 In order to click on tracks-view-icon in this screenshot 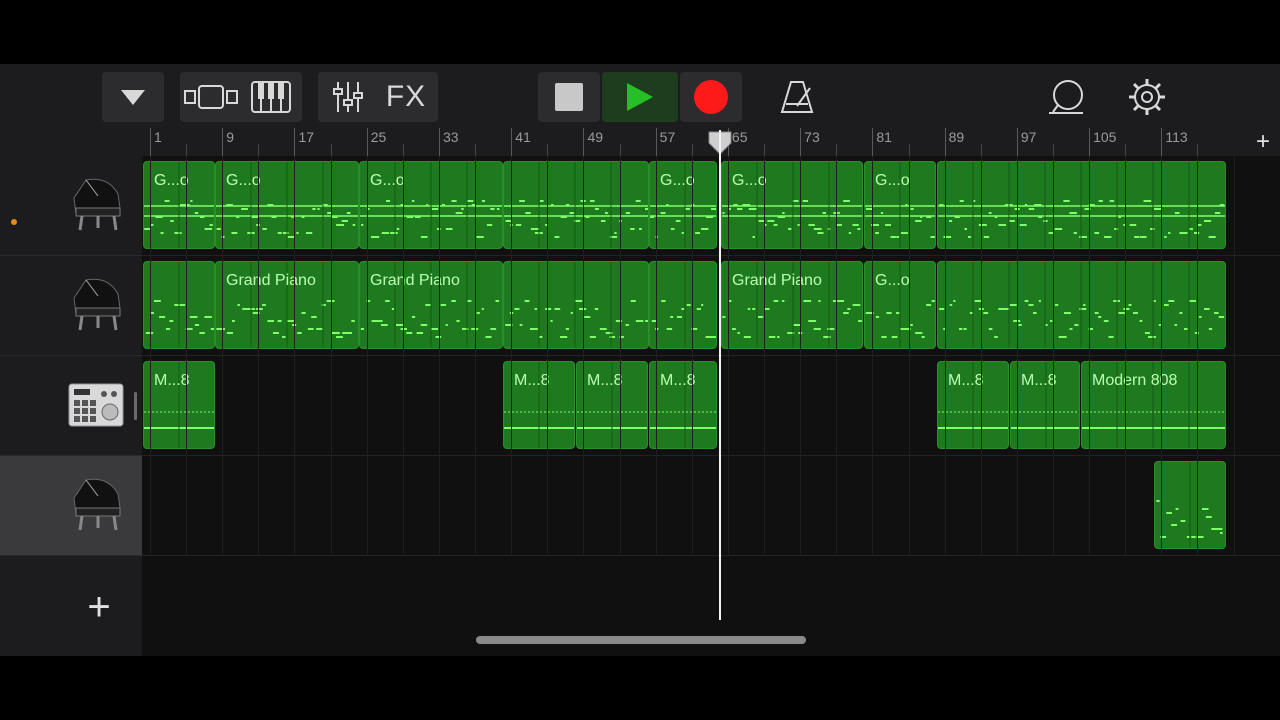, I will do `click(211, 97)`.